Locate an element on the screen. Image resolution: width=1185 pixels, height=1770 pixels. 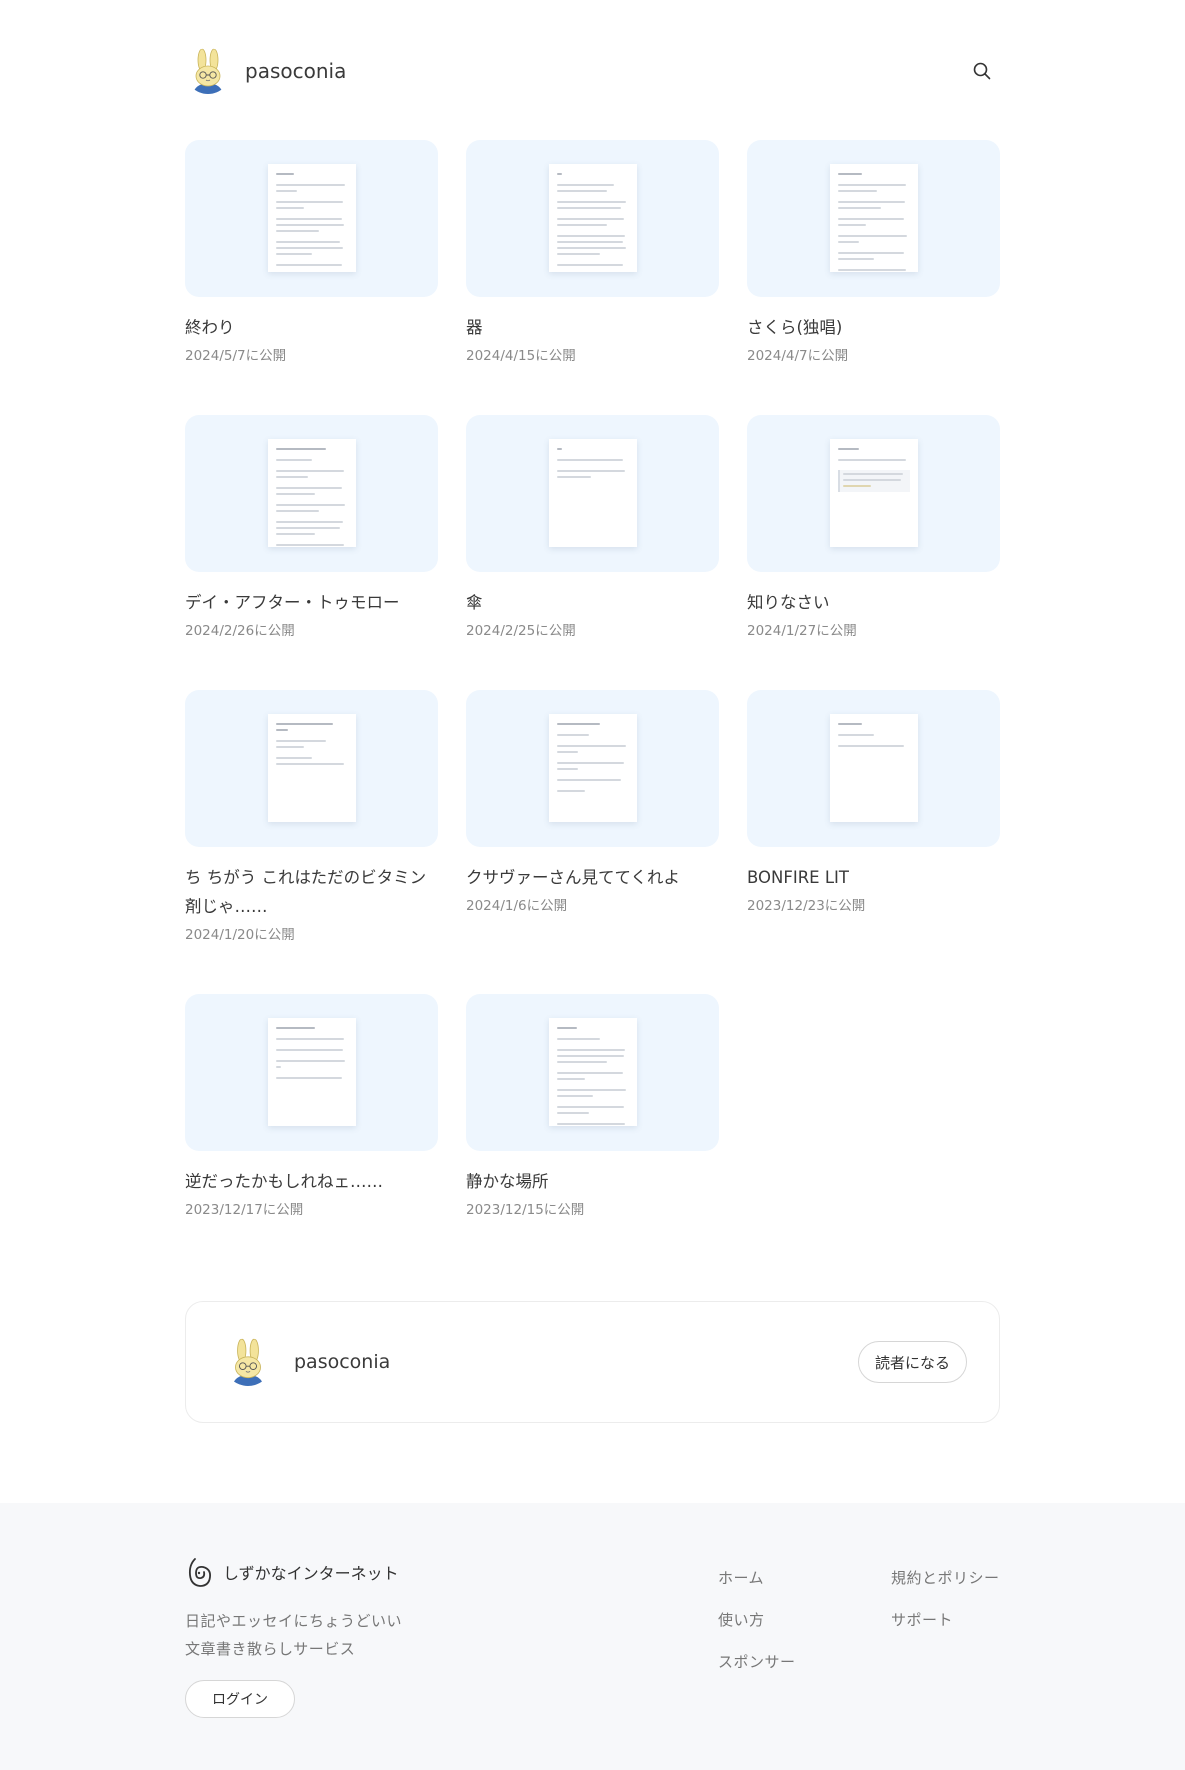
post-card: さくら(独唱) 2024/4/7に公開 is located at coordinates (873, 252).